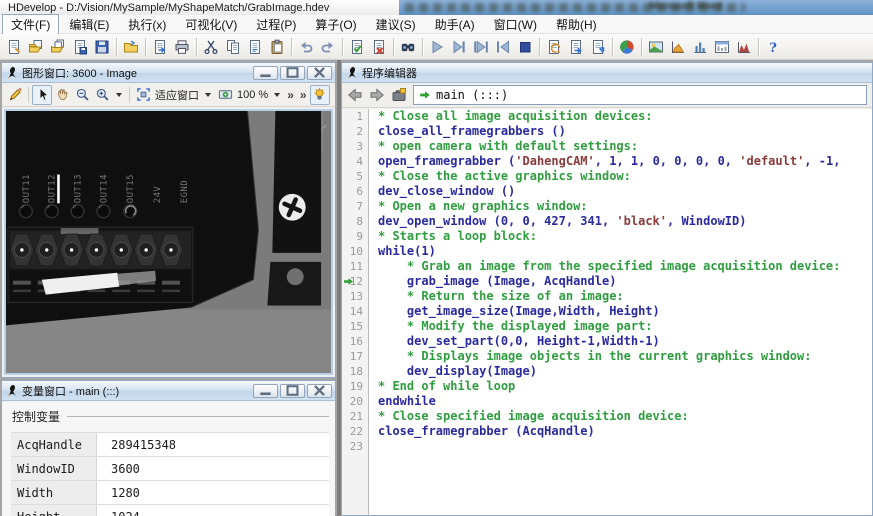  What do you see at coordinates (276, 24) in the screenshot?
I see `menu-item-5: 过程(P)` at bounding box center [276, 24].